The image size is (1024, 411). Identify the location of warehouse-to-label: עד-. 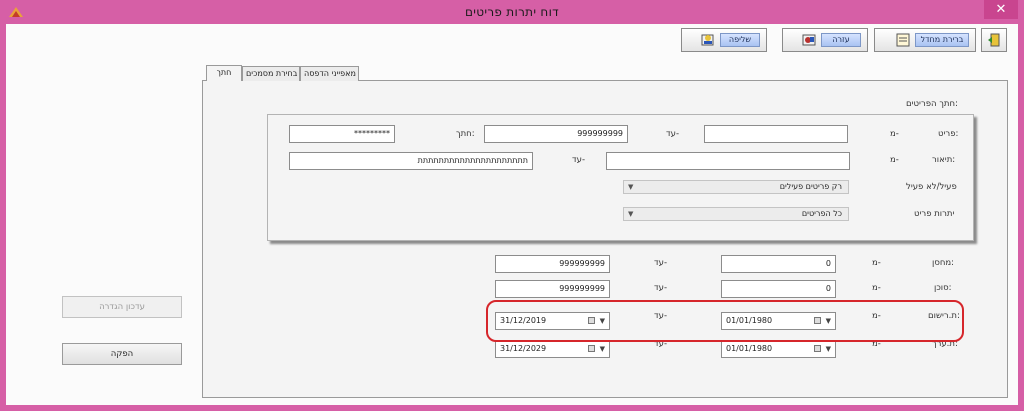
(661, 263).